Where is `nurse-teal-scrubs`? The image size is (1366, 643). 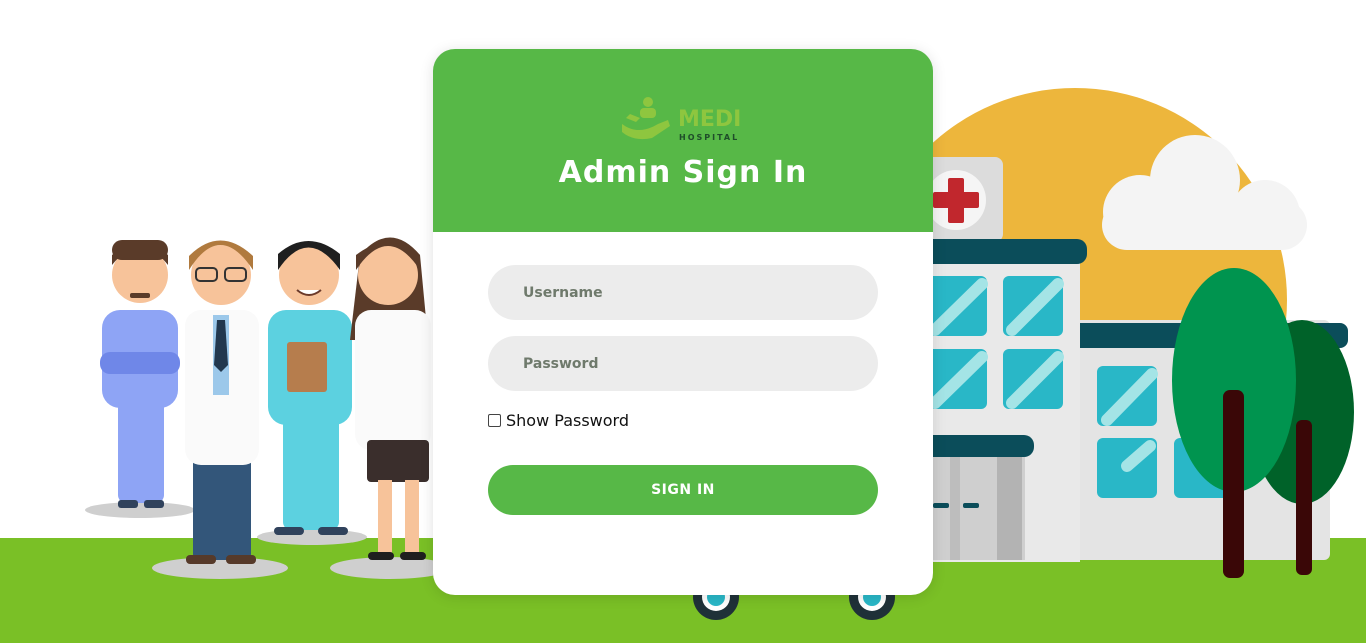 nurse-teal-scrubs is located at coordinates (310, 388).